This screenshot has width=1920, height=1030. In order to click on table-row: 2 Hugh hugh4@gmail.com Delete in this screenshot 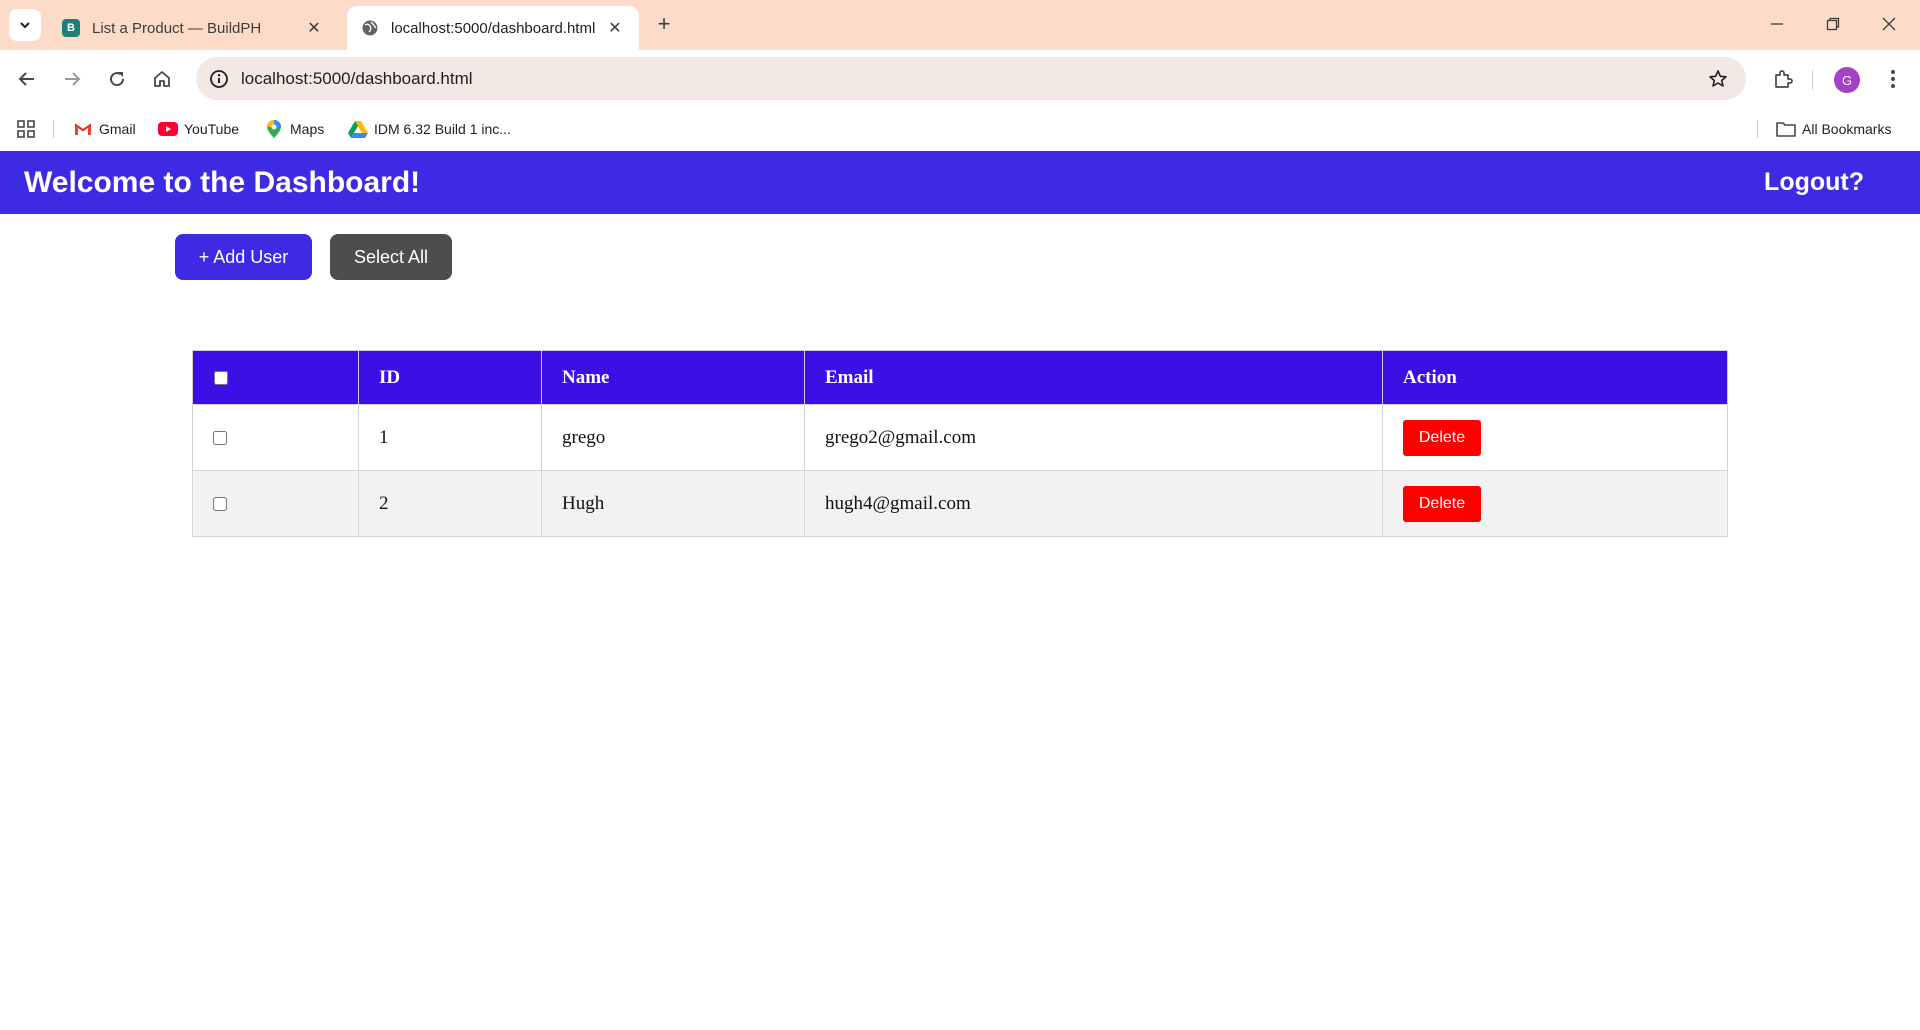, I will do `click(960, 503)`.